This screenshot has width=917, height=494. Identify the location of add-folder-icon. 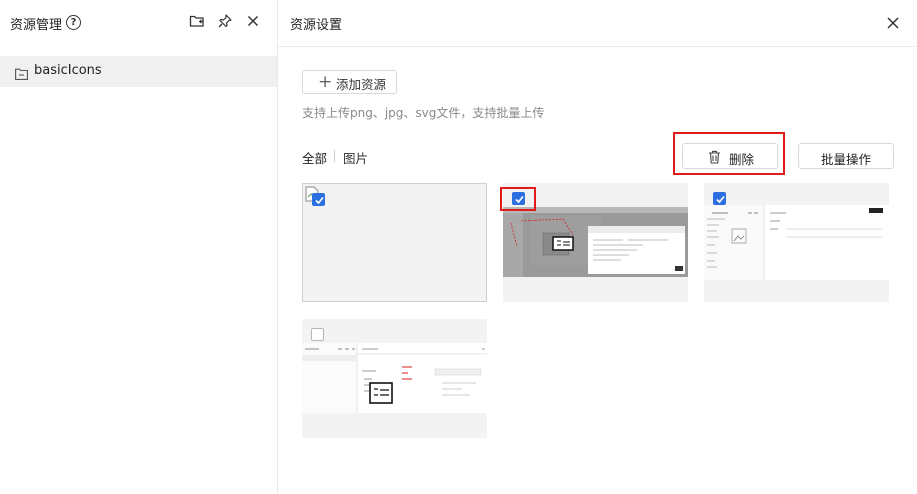
(198, 22).